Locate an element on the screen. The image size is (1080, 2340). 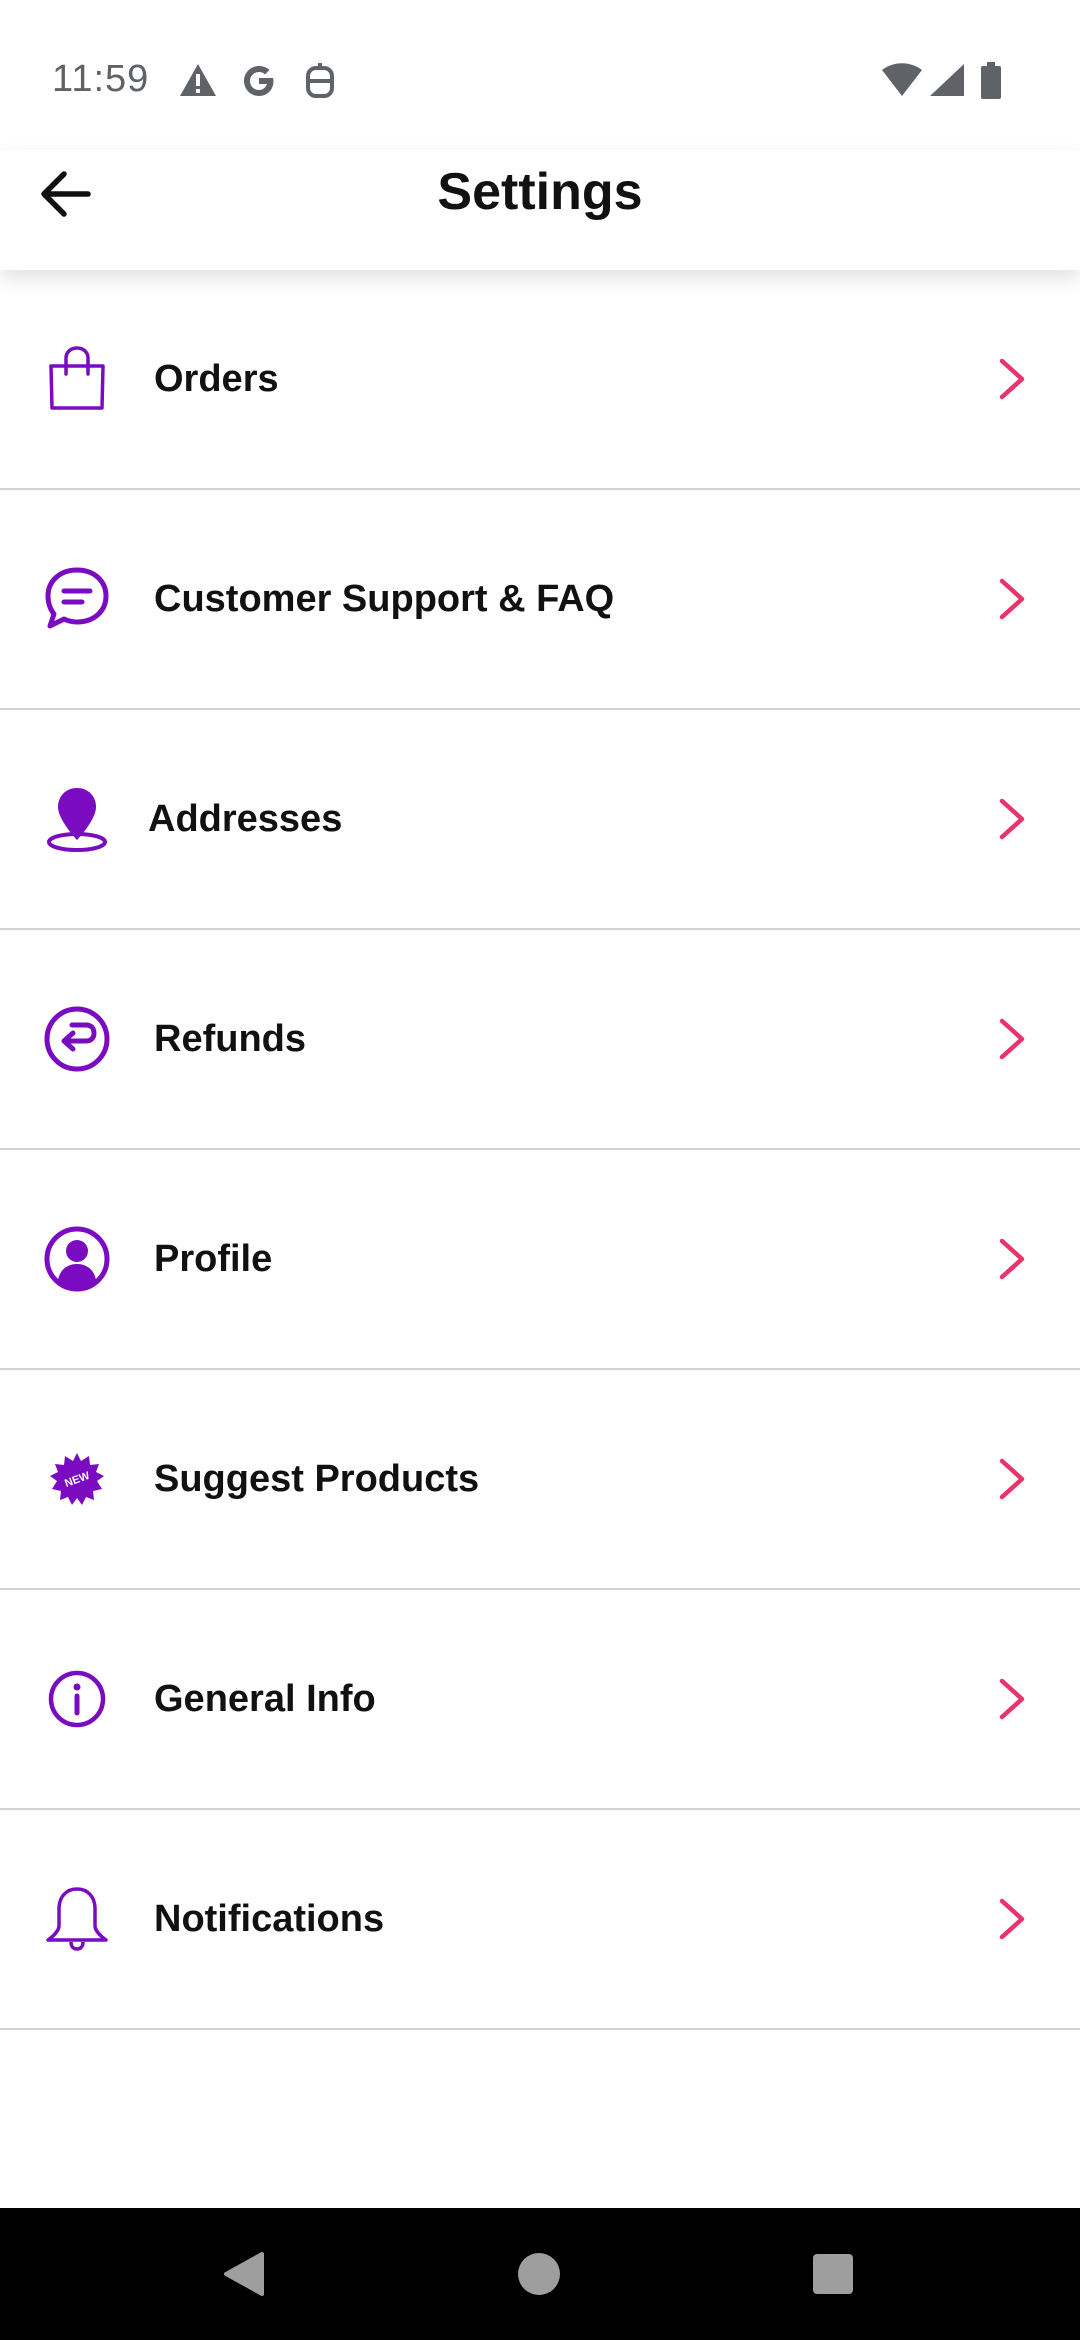
settings-item-label: Customer Support & FAQ is located at coordinates (384, 598).